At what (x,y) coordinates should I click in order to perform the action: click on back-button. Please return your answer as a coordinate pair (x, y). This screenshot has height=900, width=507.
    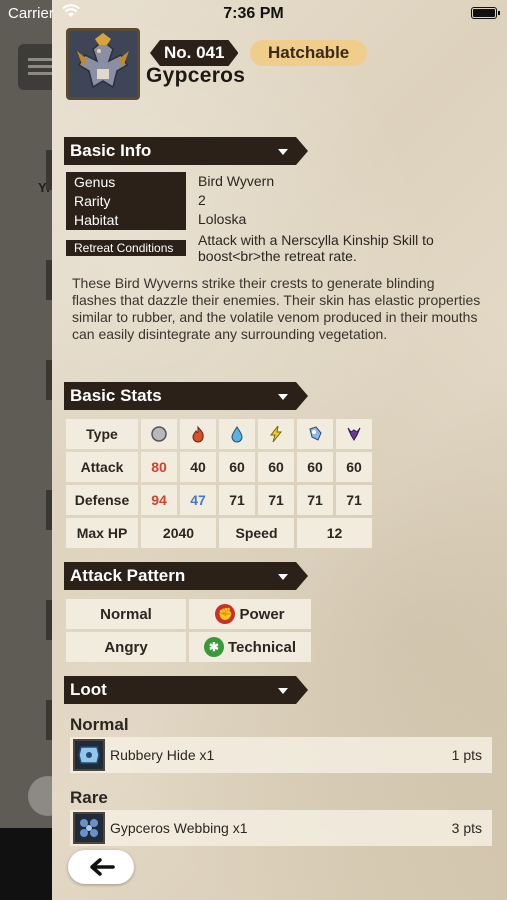
    Looking at the image, I should click on (101, 867).